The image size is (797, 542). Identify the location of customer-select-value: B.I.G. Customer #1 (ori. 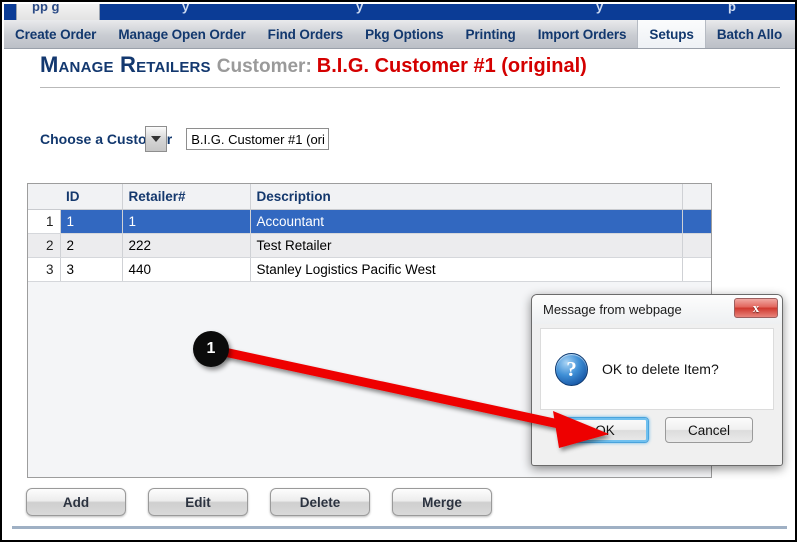
(258, 139).